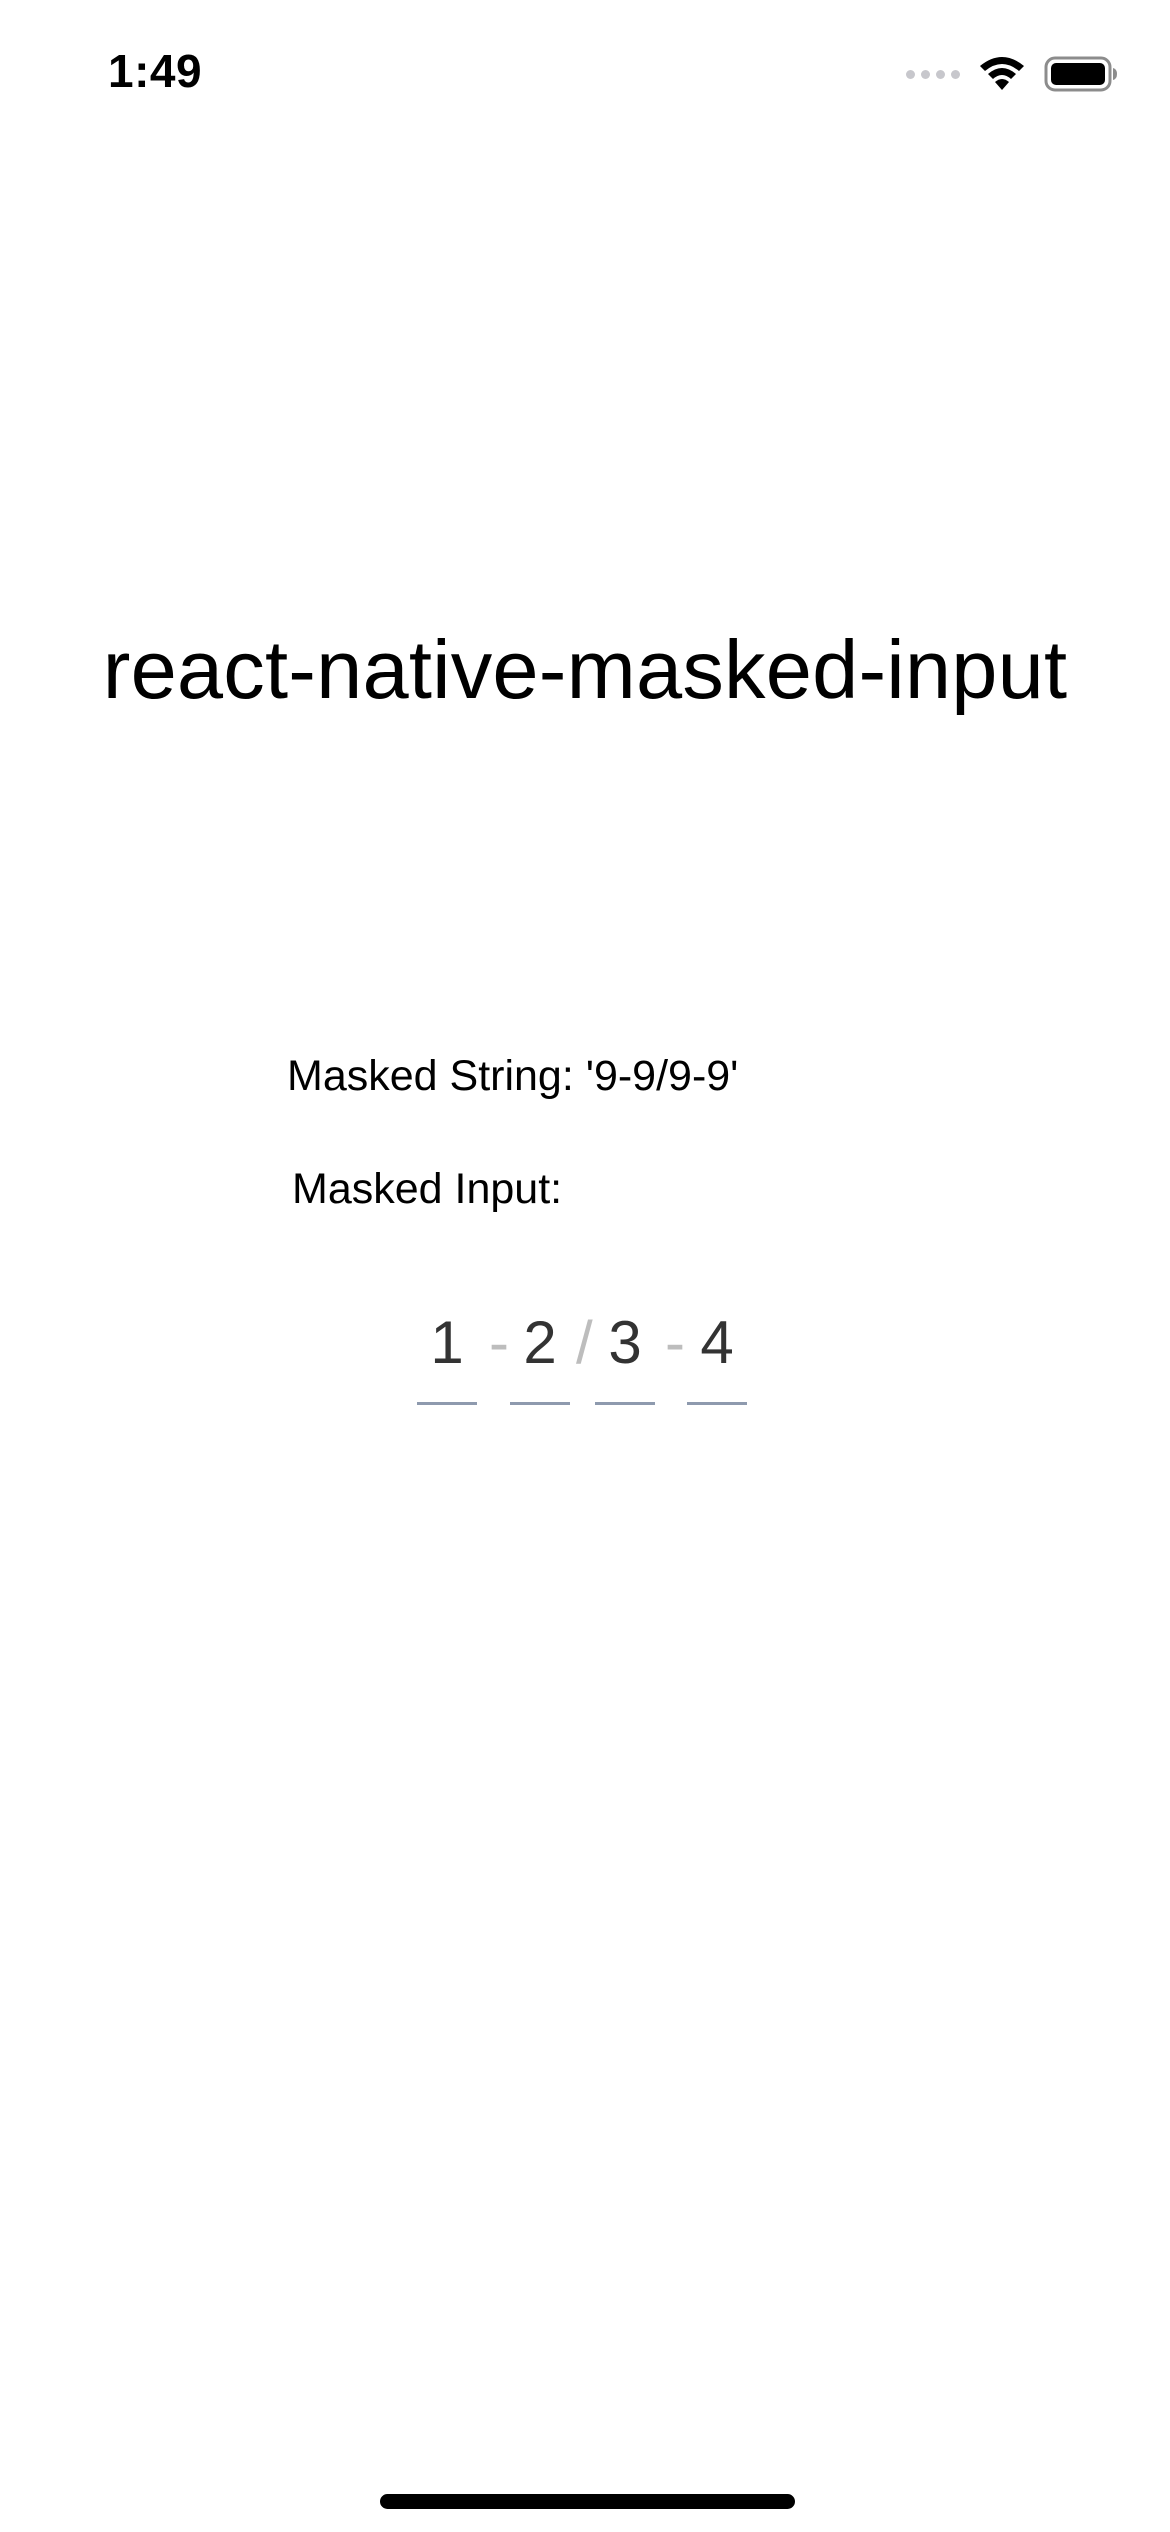  I want to click on status-bar: 1:49, so click(585, 75).